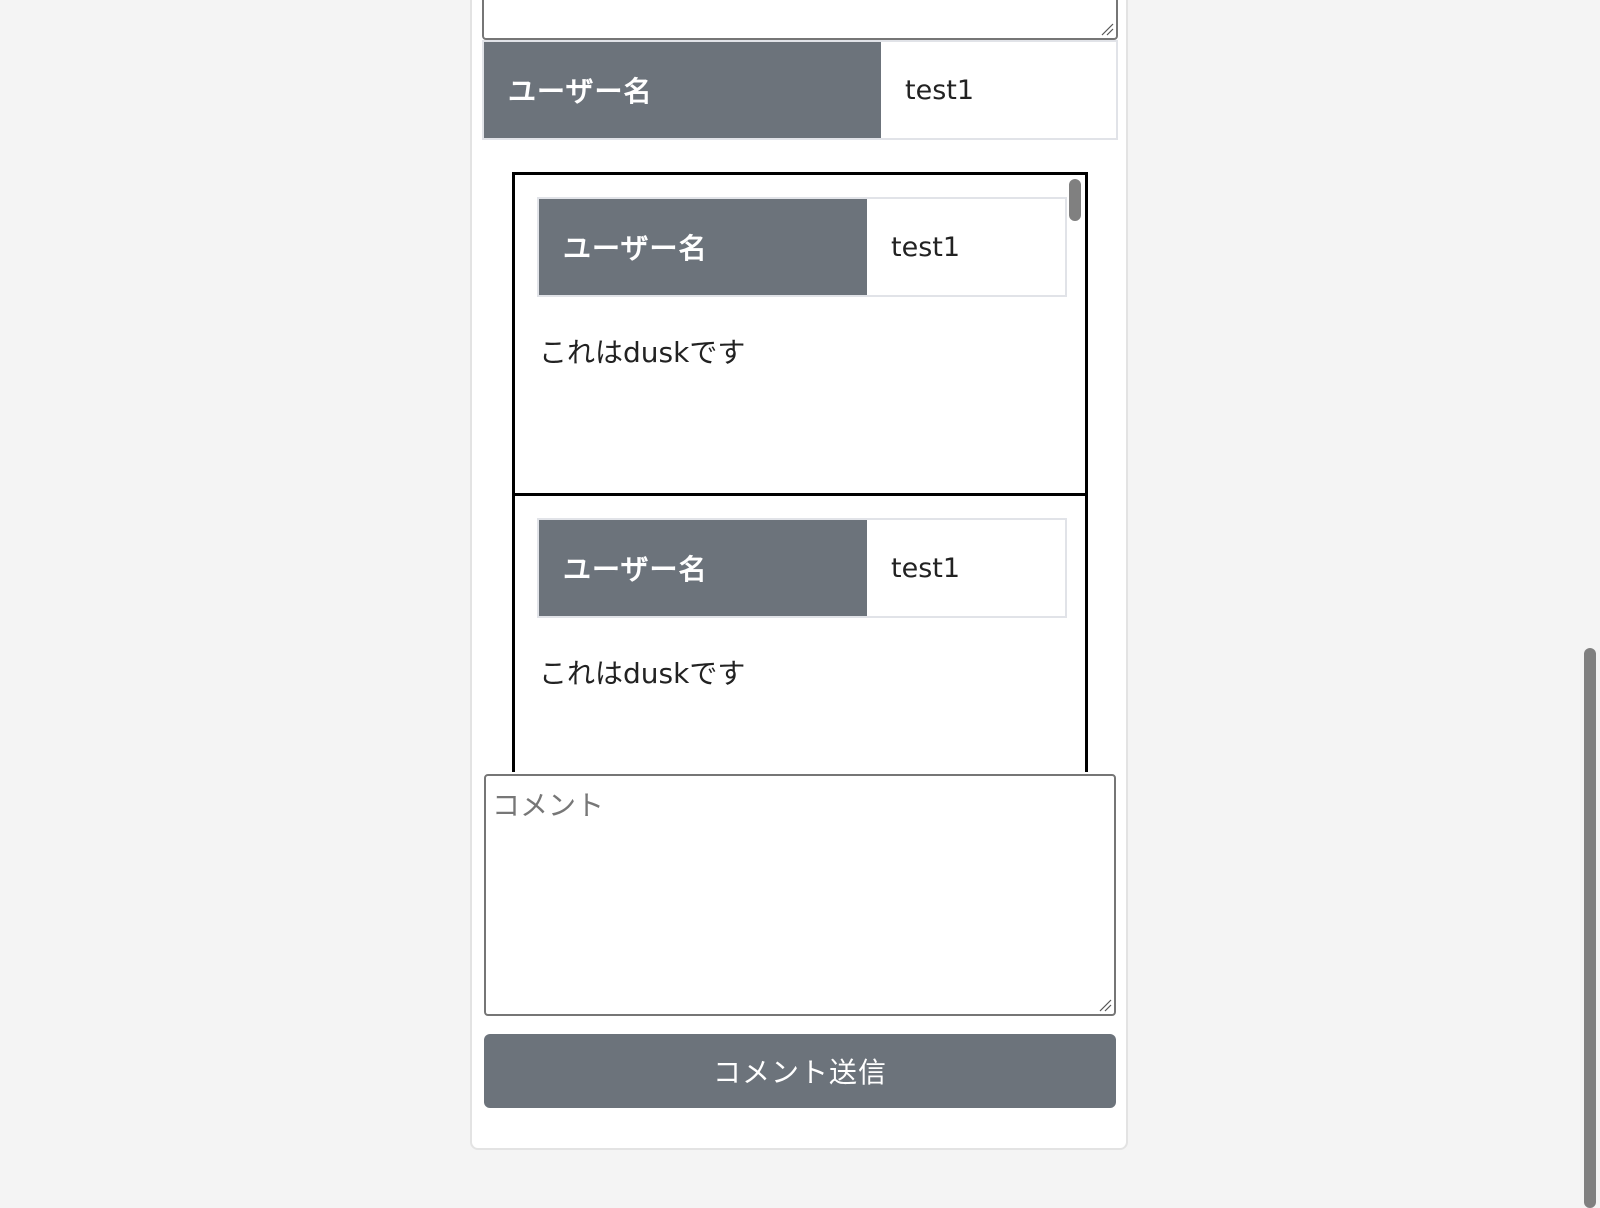 The width and height of the screenshot is (1600, 1208). Describe the element at coordinates (800, 895) in the screenshot. I see `comment-input` at that location.